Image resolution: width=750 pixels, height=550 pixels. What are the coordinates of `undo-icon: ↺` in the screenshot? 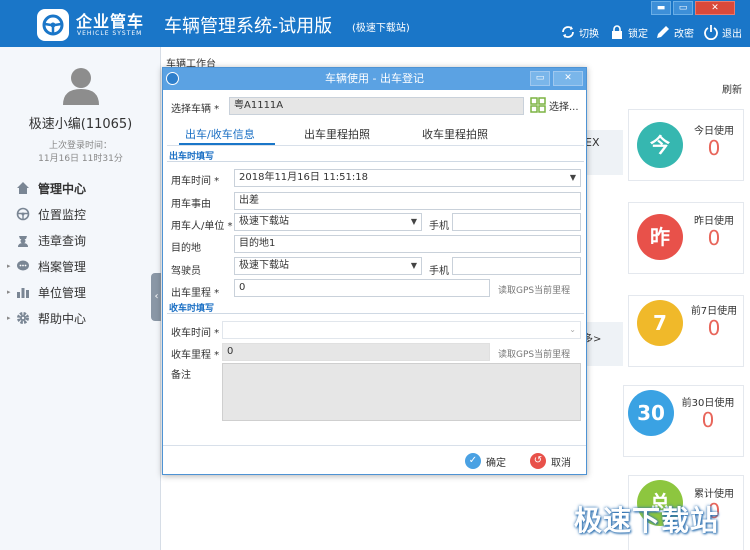 It's located at (538, 461).